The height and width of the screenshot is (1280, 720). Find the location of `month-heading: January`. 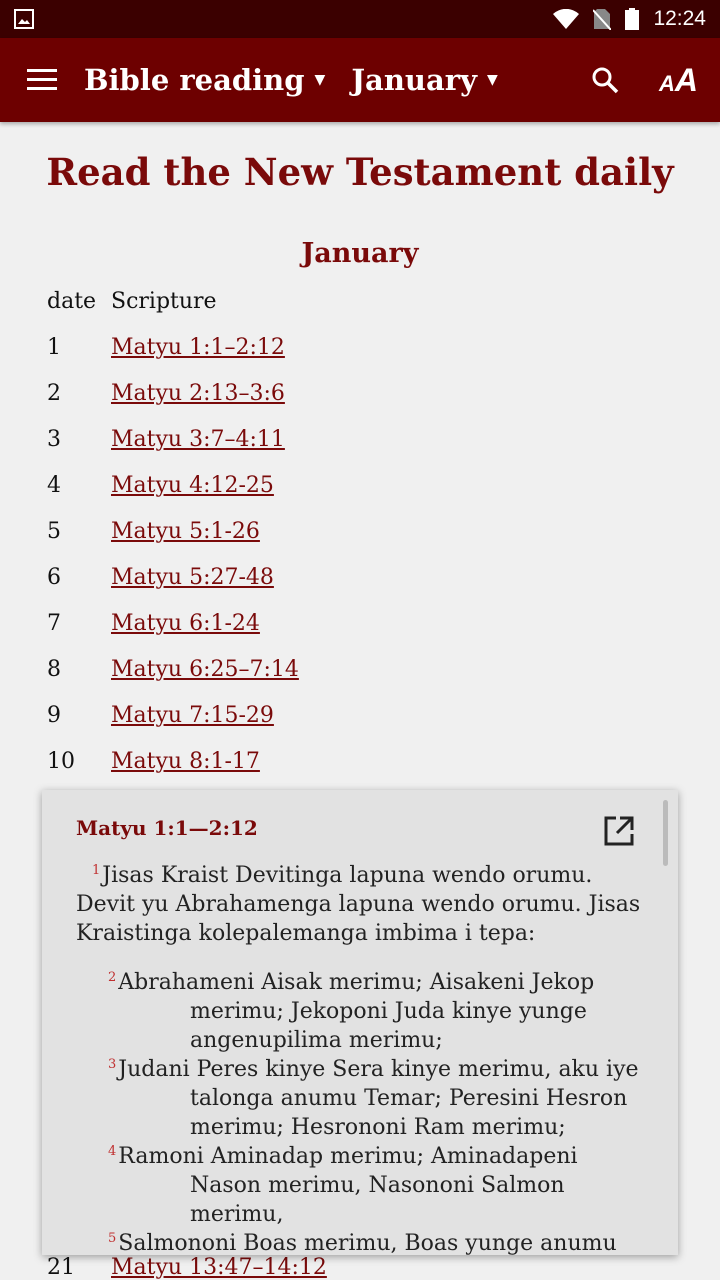

month-heading: January is located at coordinates (360, 253).